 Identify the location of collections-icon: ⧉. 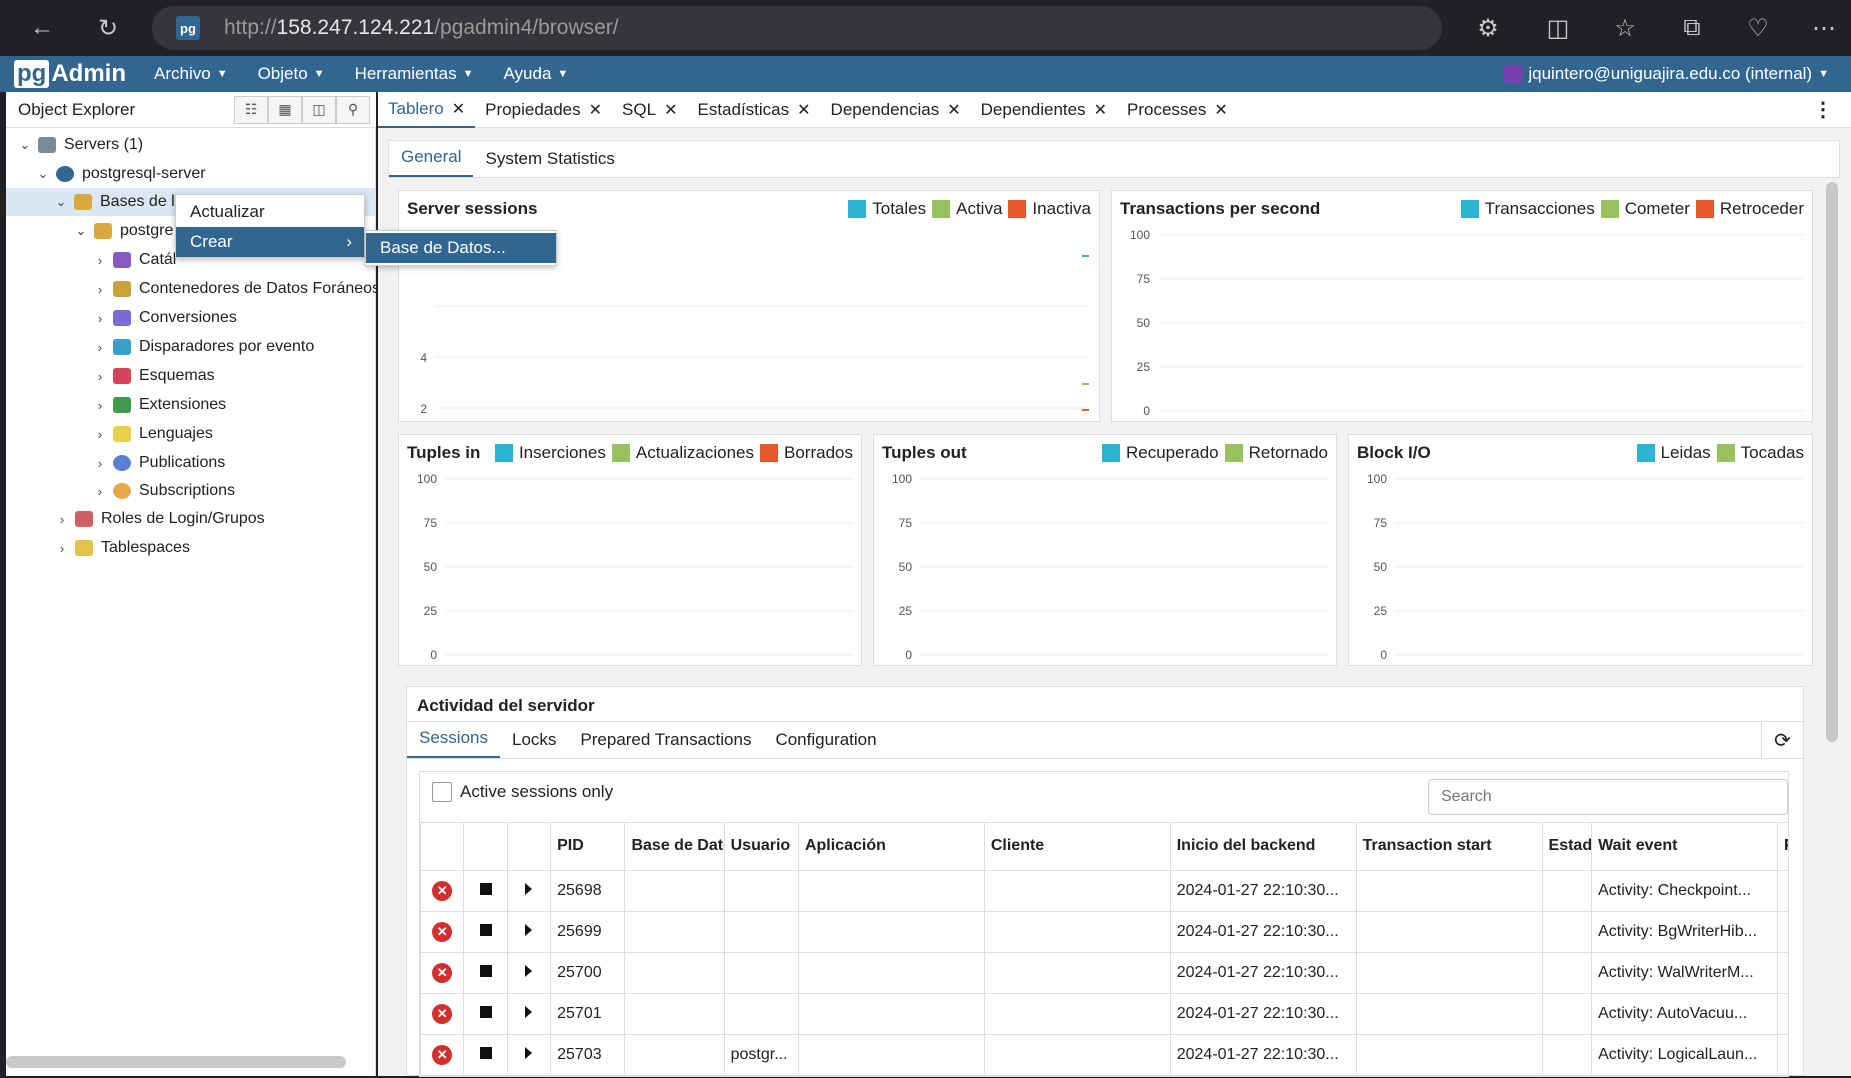
(1692, 28).